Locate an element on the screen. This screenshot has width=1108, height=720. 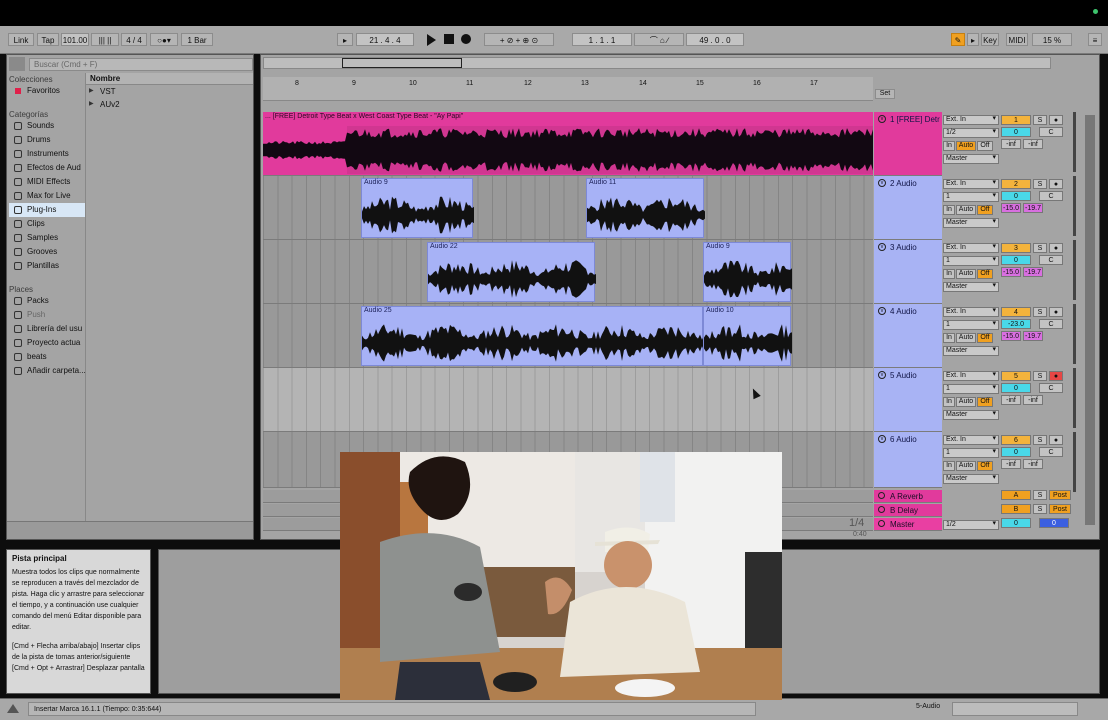
loop-buttons: ⌒ ⌂ ∕ is located at coordinates (659, 39).